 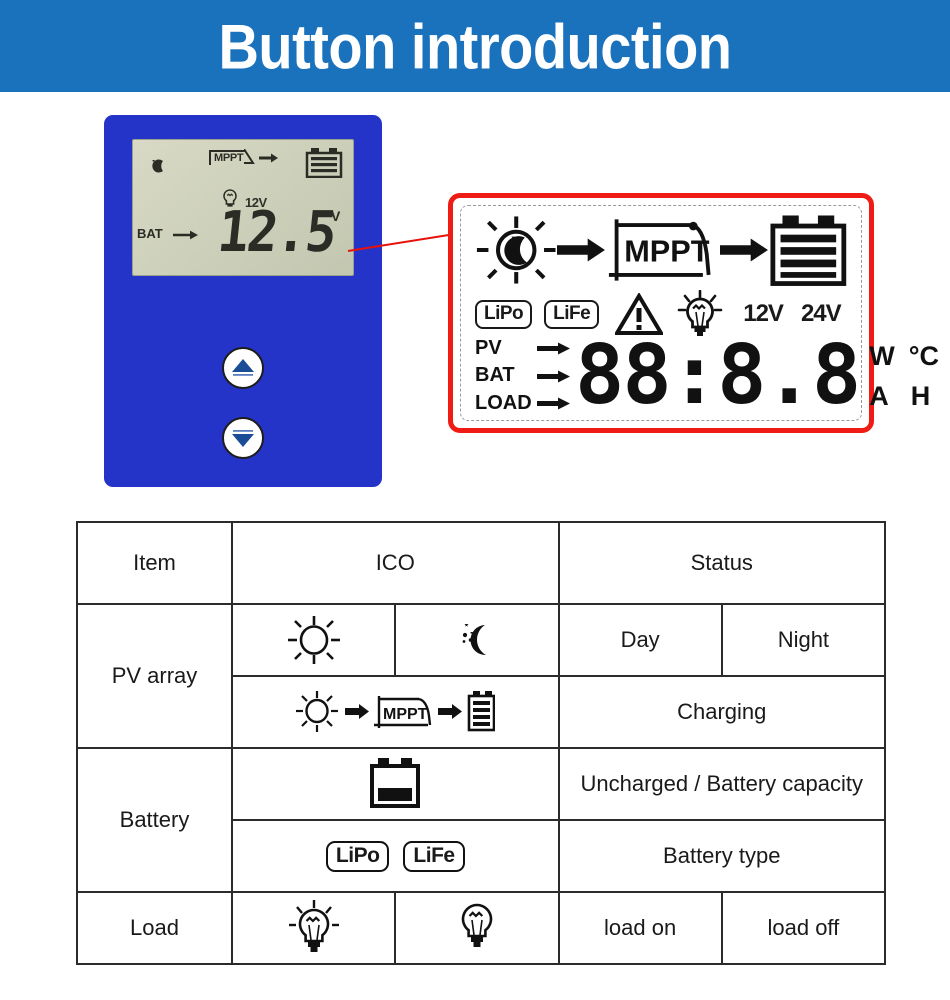 What do you see at coordinates (232, 157) in the screenshot?
I see `mppt-box: MPPT` at bounding box center [232, 157].